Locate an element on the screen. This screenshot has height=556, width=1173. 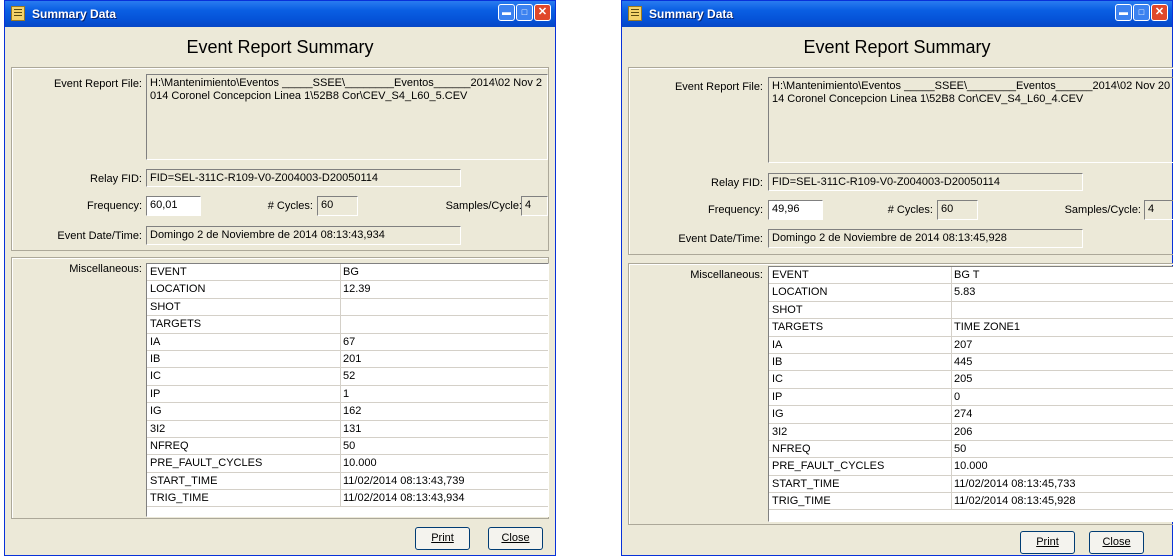
row-value: 131 is located at coordinates (350, 428).